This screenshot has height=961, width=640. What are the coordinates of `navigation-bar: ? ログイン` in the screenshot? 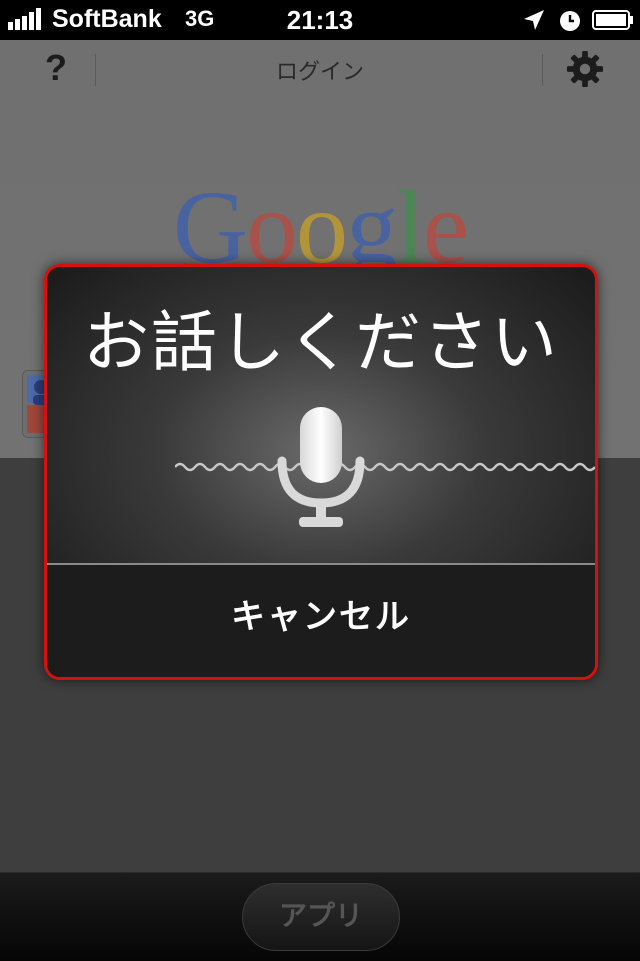 It's located at (320, 69).